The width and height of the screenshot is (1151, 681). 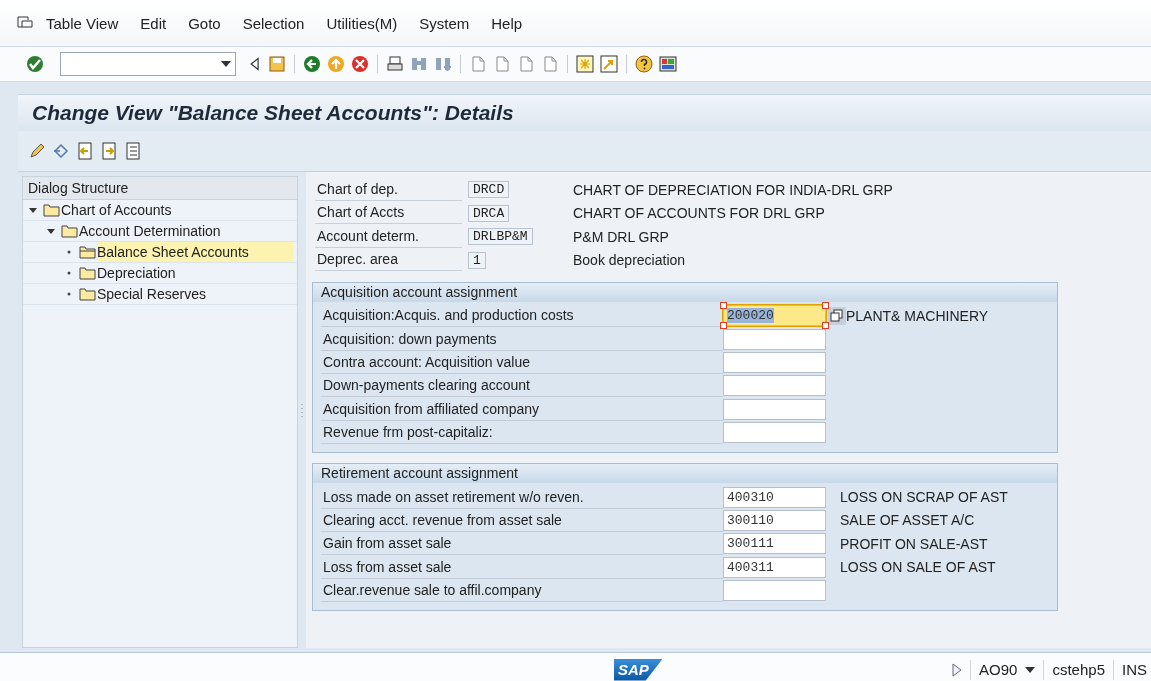 What do you see at coordinates (522, 362) in the screenshot?
I see `field-label: Contra account: Acquisition value` at bounding box center [522, 362].